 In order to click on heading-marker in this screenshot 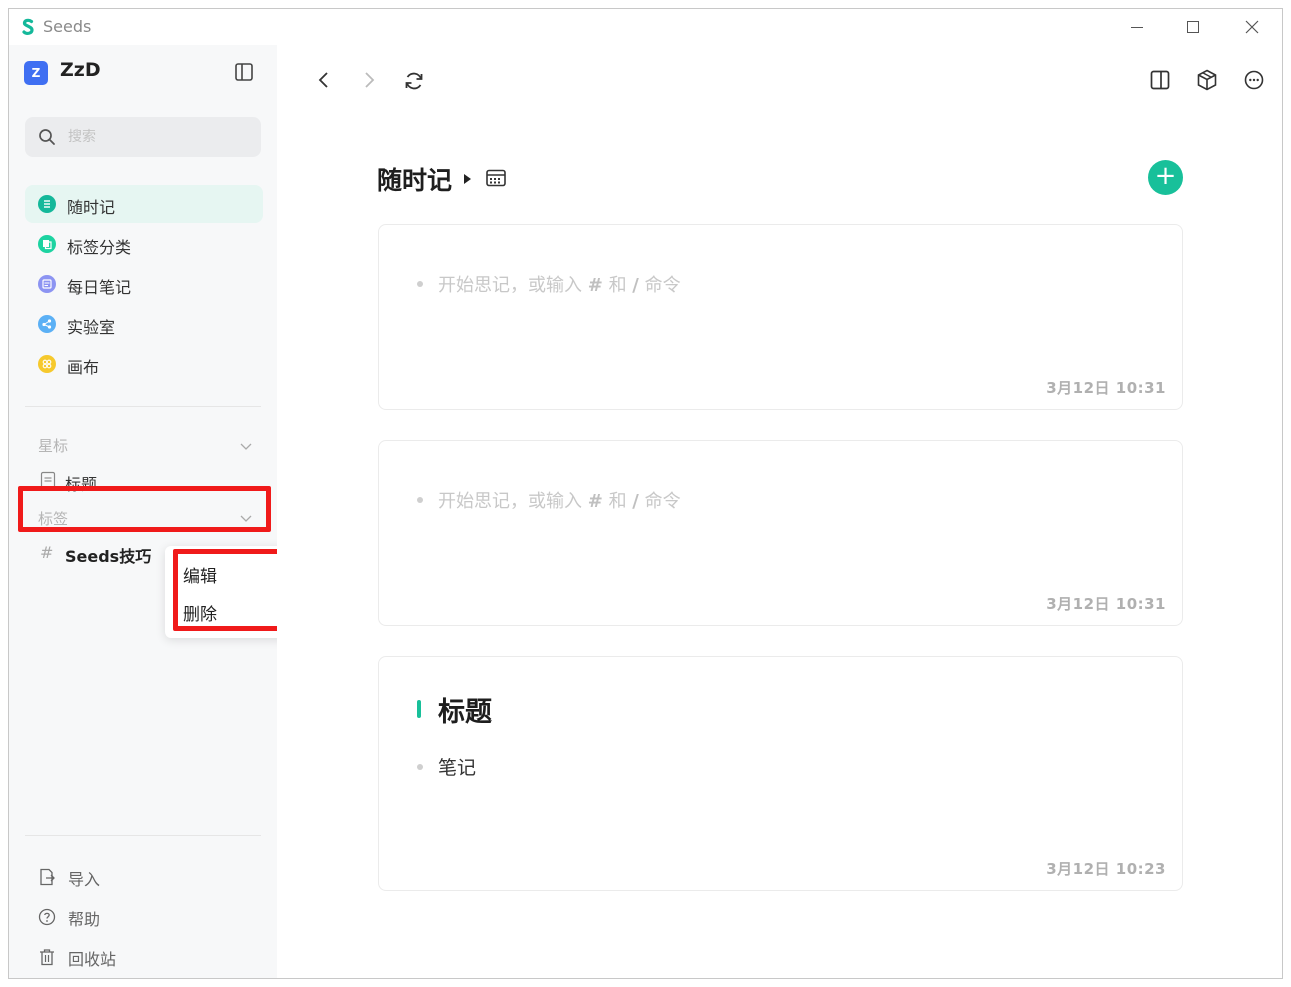, I will do `click(419, 709)`.